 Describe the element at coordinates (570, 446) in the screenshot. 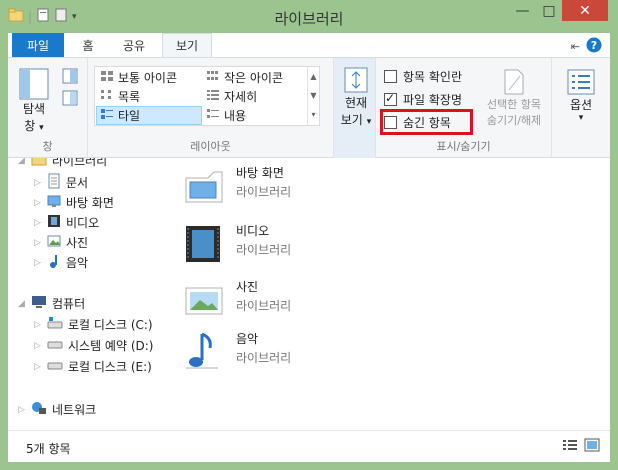

I see `details-view-icon` at that location.